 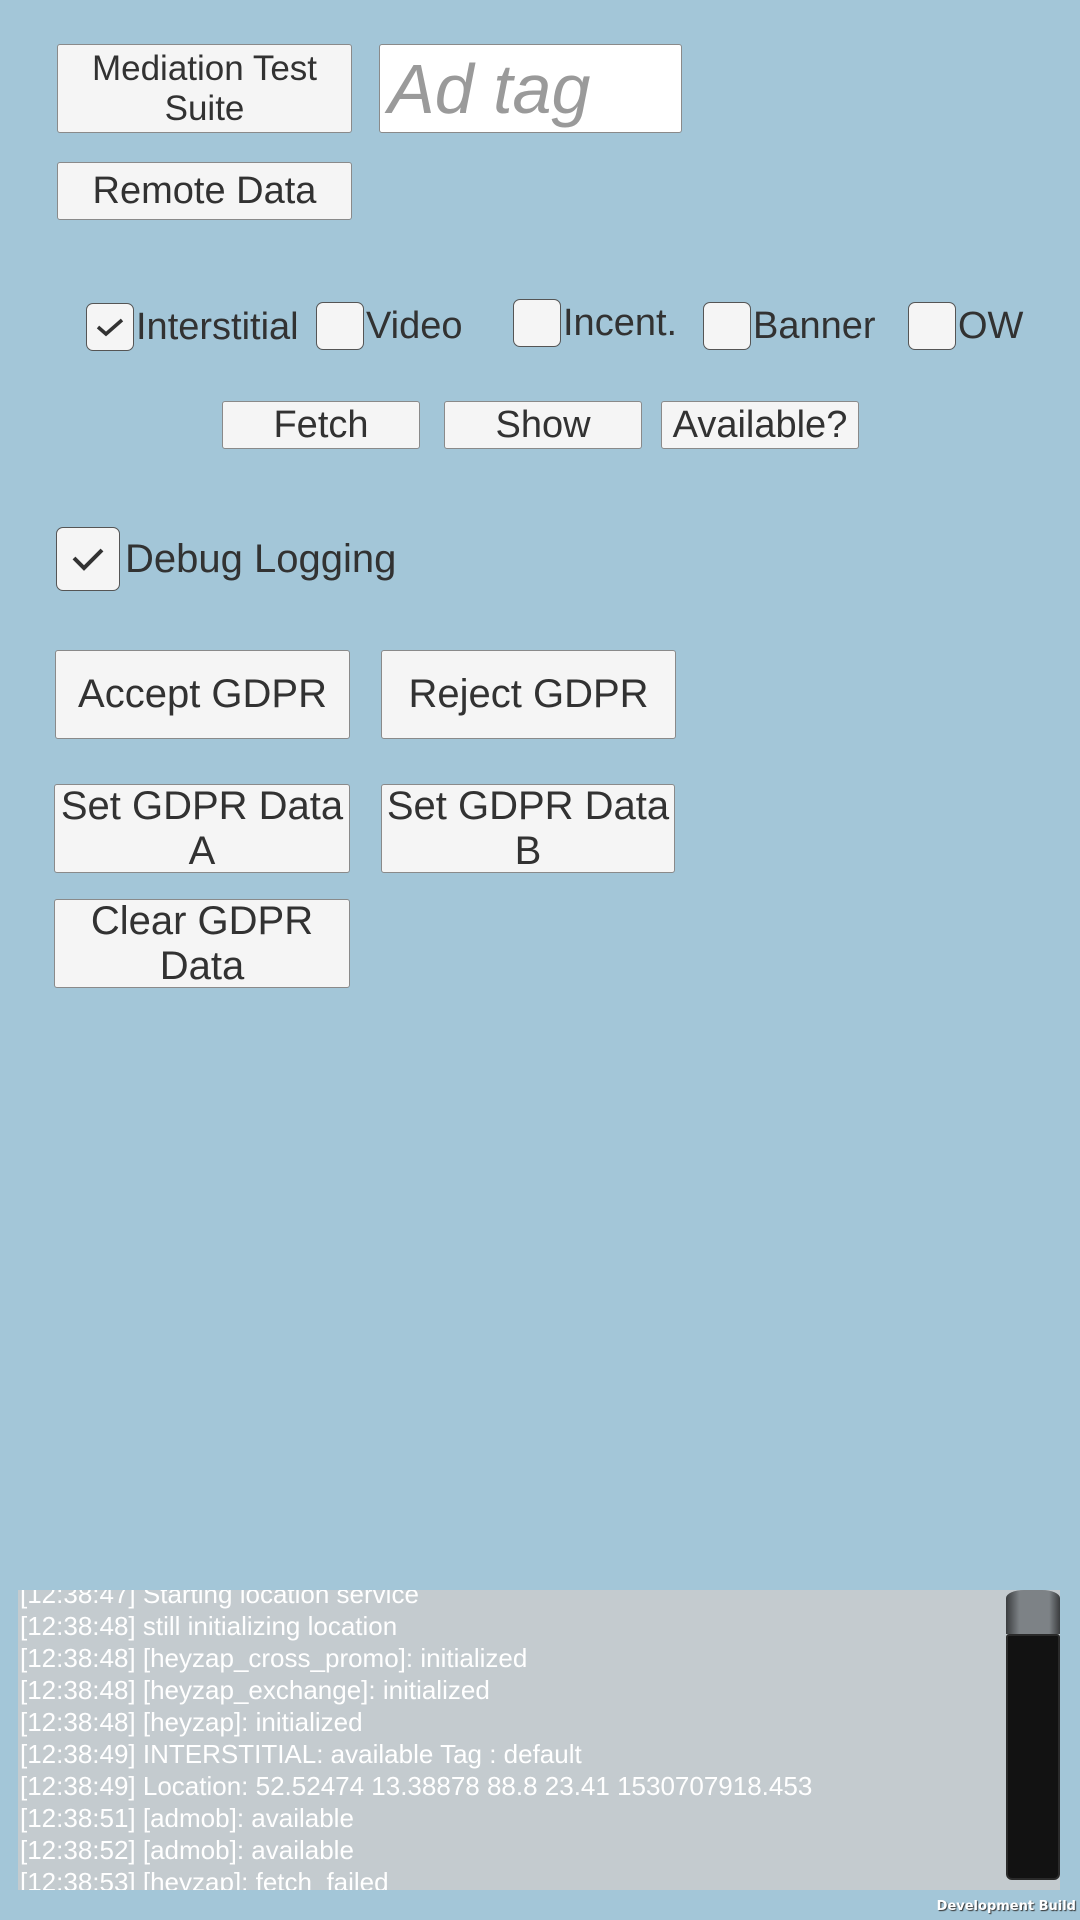 I want to click on development-build-label: Development Build, so click(x=1006, y=1906).